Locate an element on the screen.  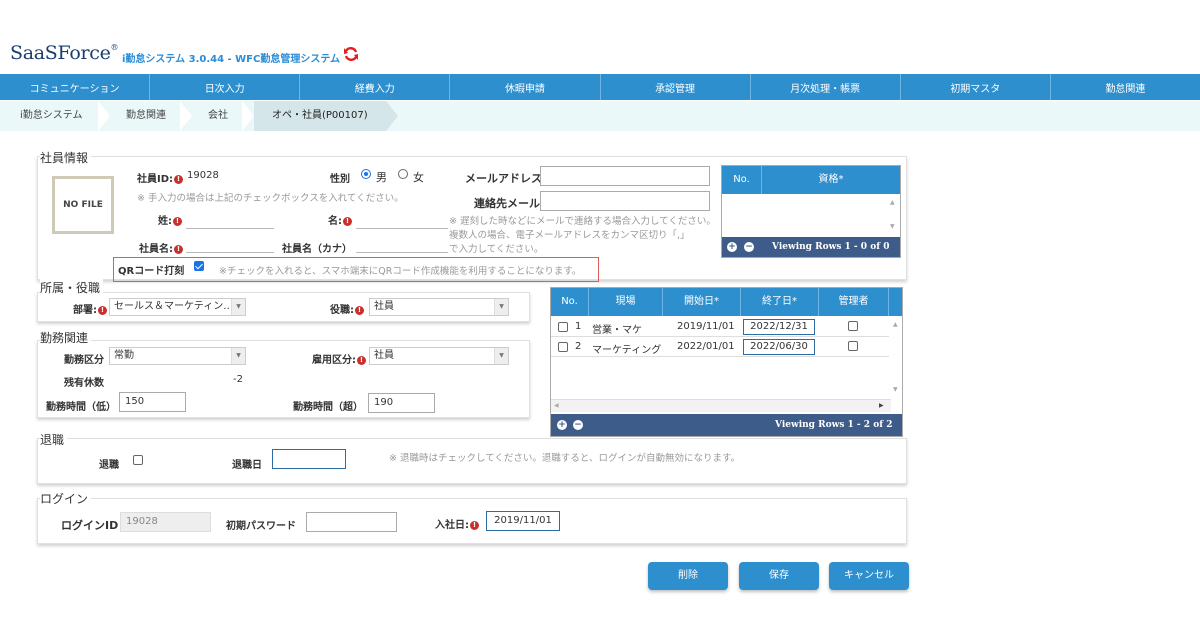
save-button: 保存 is located at coordinates (779, 576).